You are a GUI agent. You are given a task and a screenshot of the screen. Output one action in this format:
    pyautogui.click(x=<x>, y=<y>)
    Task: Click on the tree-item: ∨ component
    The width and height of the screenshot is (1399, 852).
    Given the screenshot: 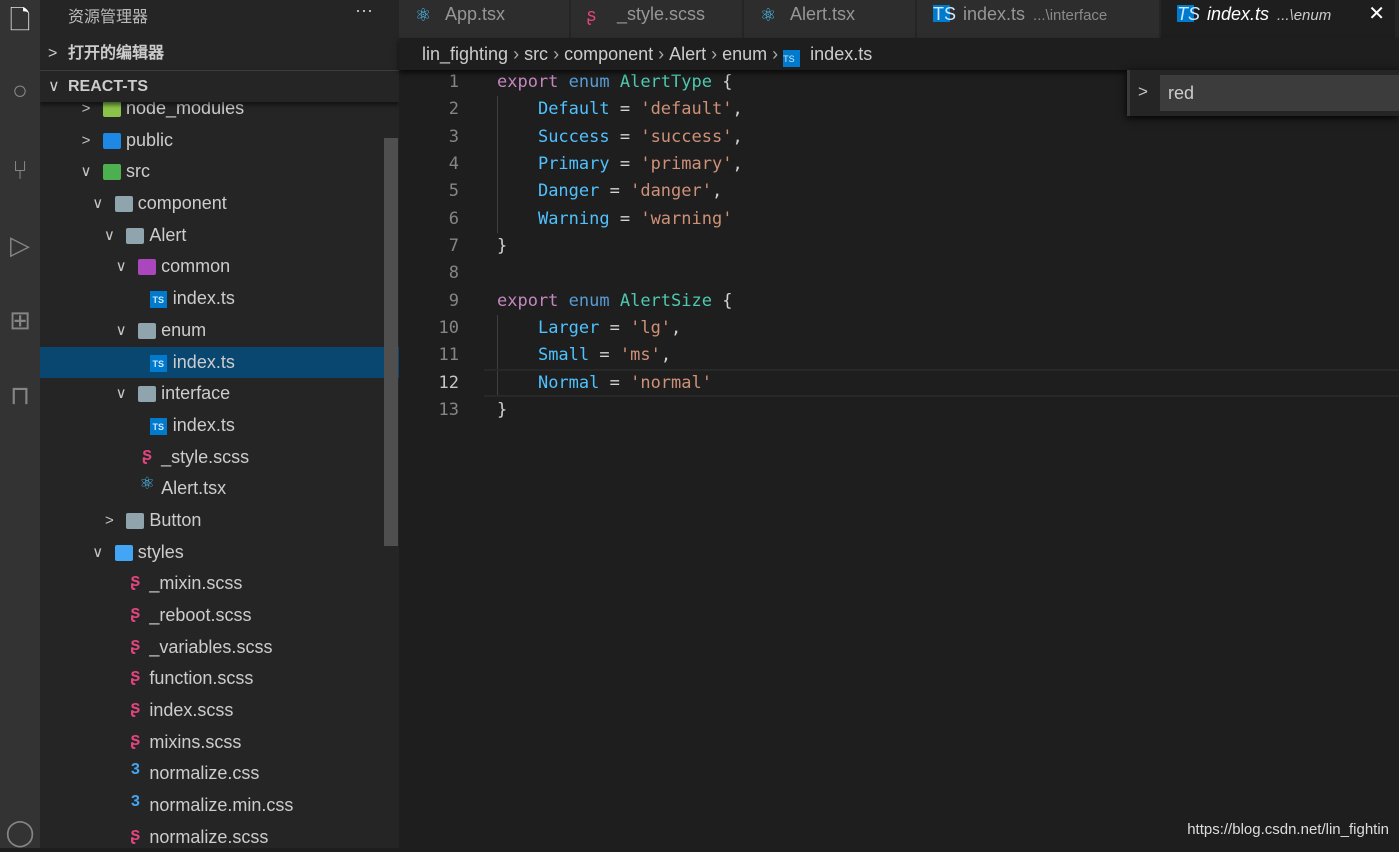 What is the action you would take?
    pyautogui.click(x=219, y=204)
    